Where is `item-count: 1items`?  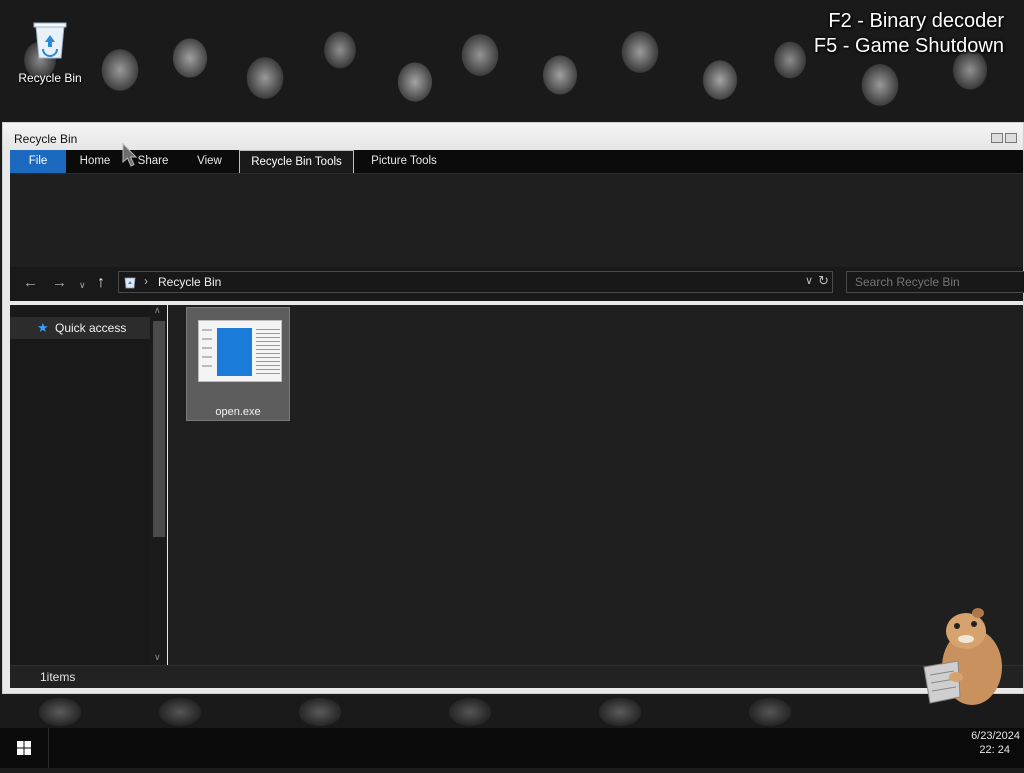
item-count: 1items is located at coordinates (58, 677).